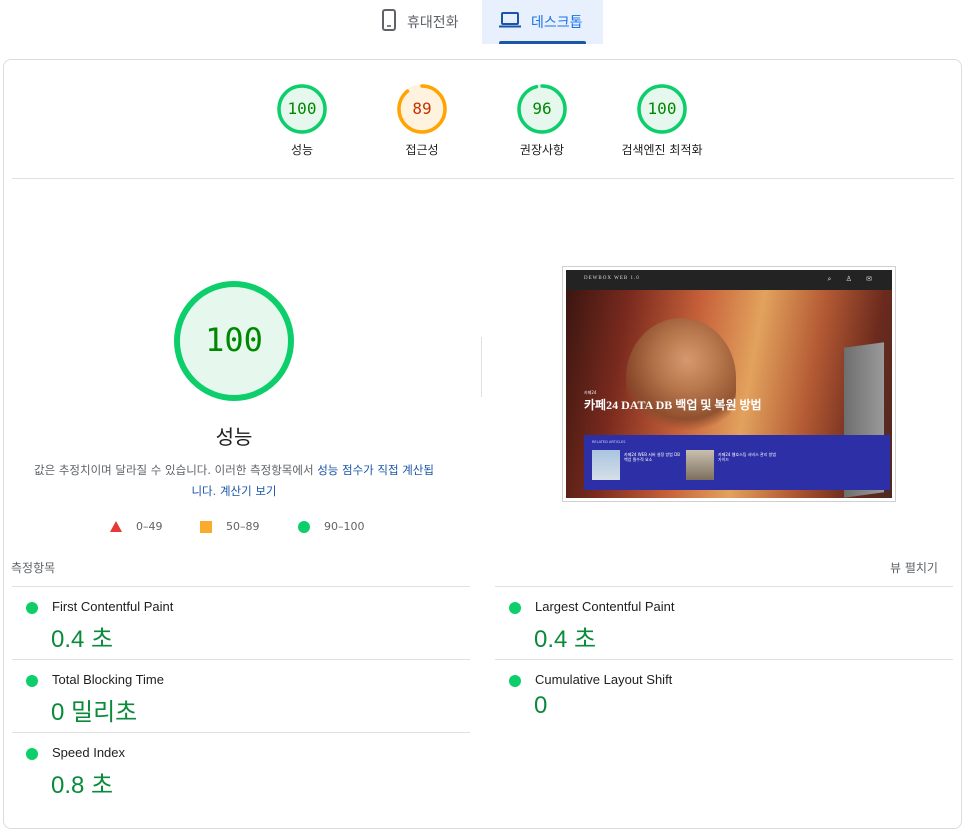 The image size is (968, 829). Describe the element at coordinates (652, 457) in the screenshot. I see `related-item-title: 카페24 WEB 서버 설정 방법 DB 백업 필수적 요소` at that location.